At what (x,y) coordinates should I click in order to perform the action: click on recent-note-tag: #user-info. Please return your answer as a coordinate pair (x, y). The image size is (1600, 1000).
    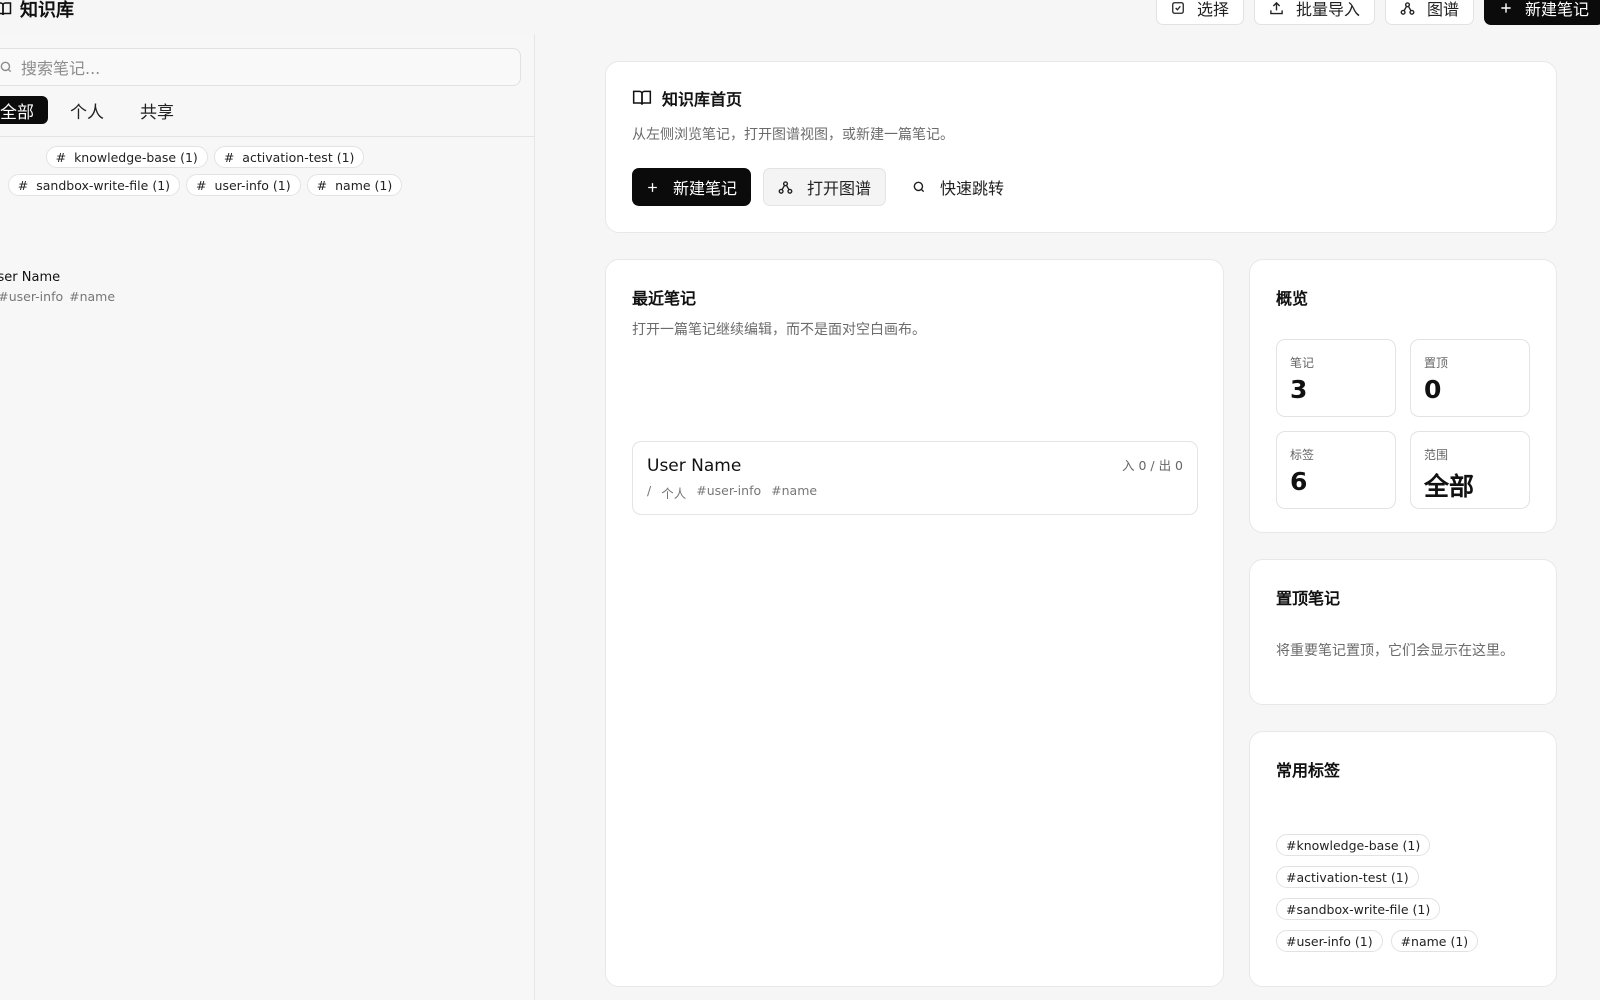
    Looking at the image, I should click on (729, 490).